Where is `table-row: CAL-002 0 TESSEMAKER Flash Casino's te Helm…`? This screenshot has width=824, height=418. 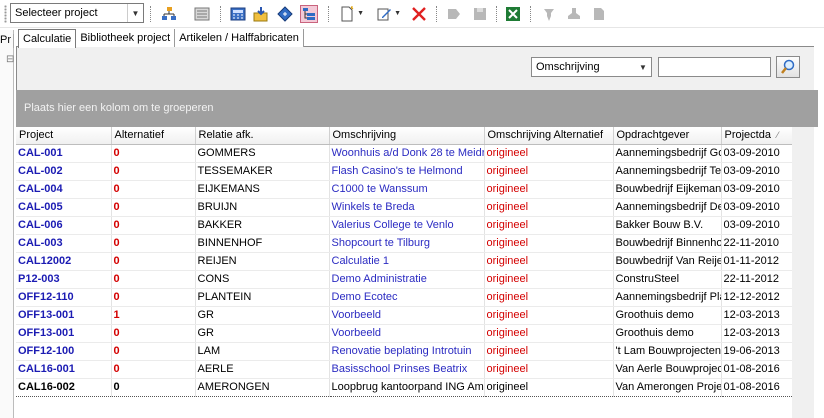 table-row: CAL-002 0 TESSEMAKER Flash Casino's te Helm… is located at coordinates (404, 171).